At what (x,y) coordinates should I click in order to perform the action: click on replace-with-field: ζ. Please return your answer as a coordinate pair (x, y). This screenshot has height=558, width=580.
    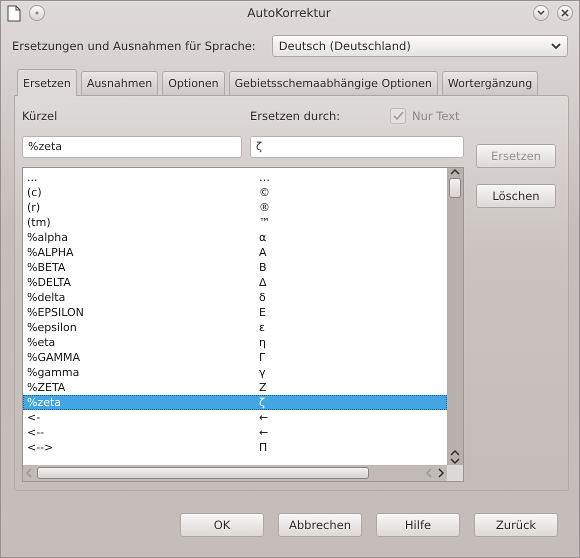
    Looking at the image, I should click on (357, 147).